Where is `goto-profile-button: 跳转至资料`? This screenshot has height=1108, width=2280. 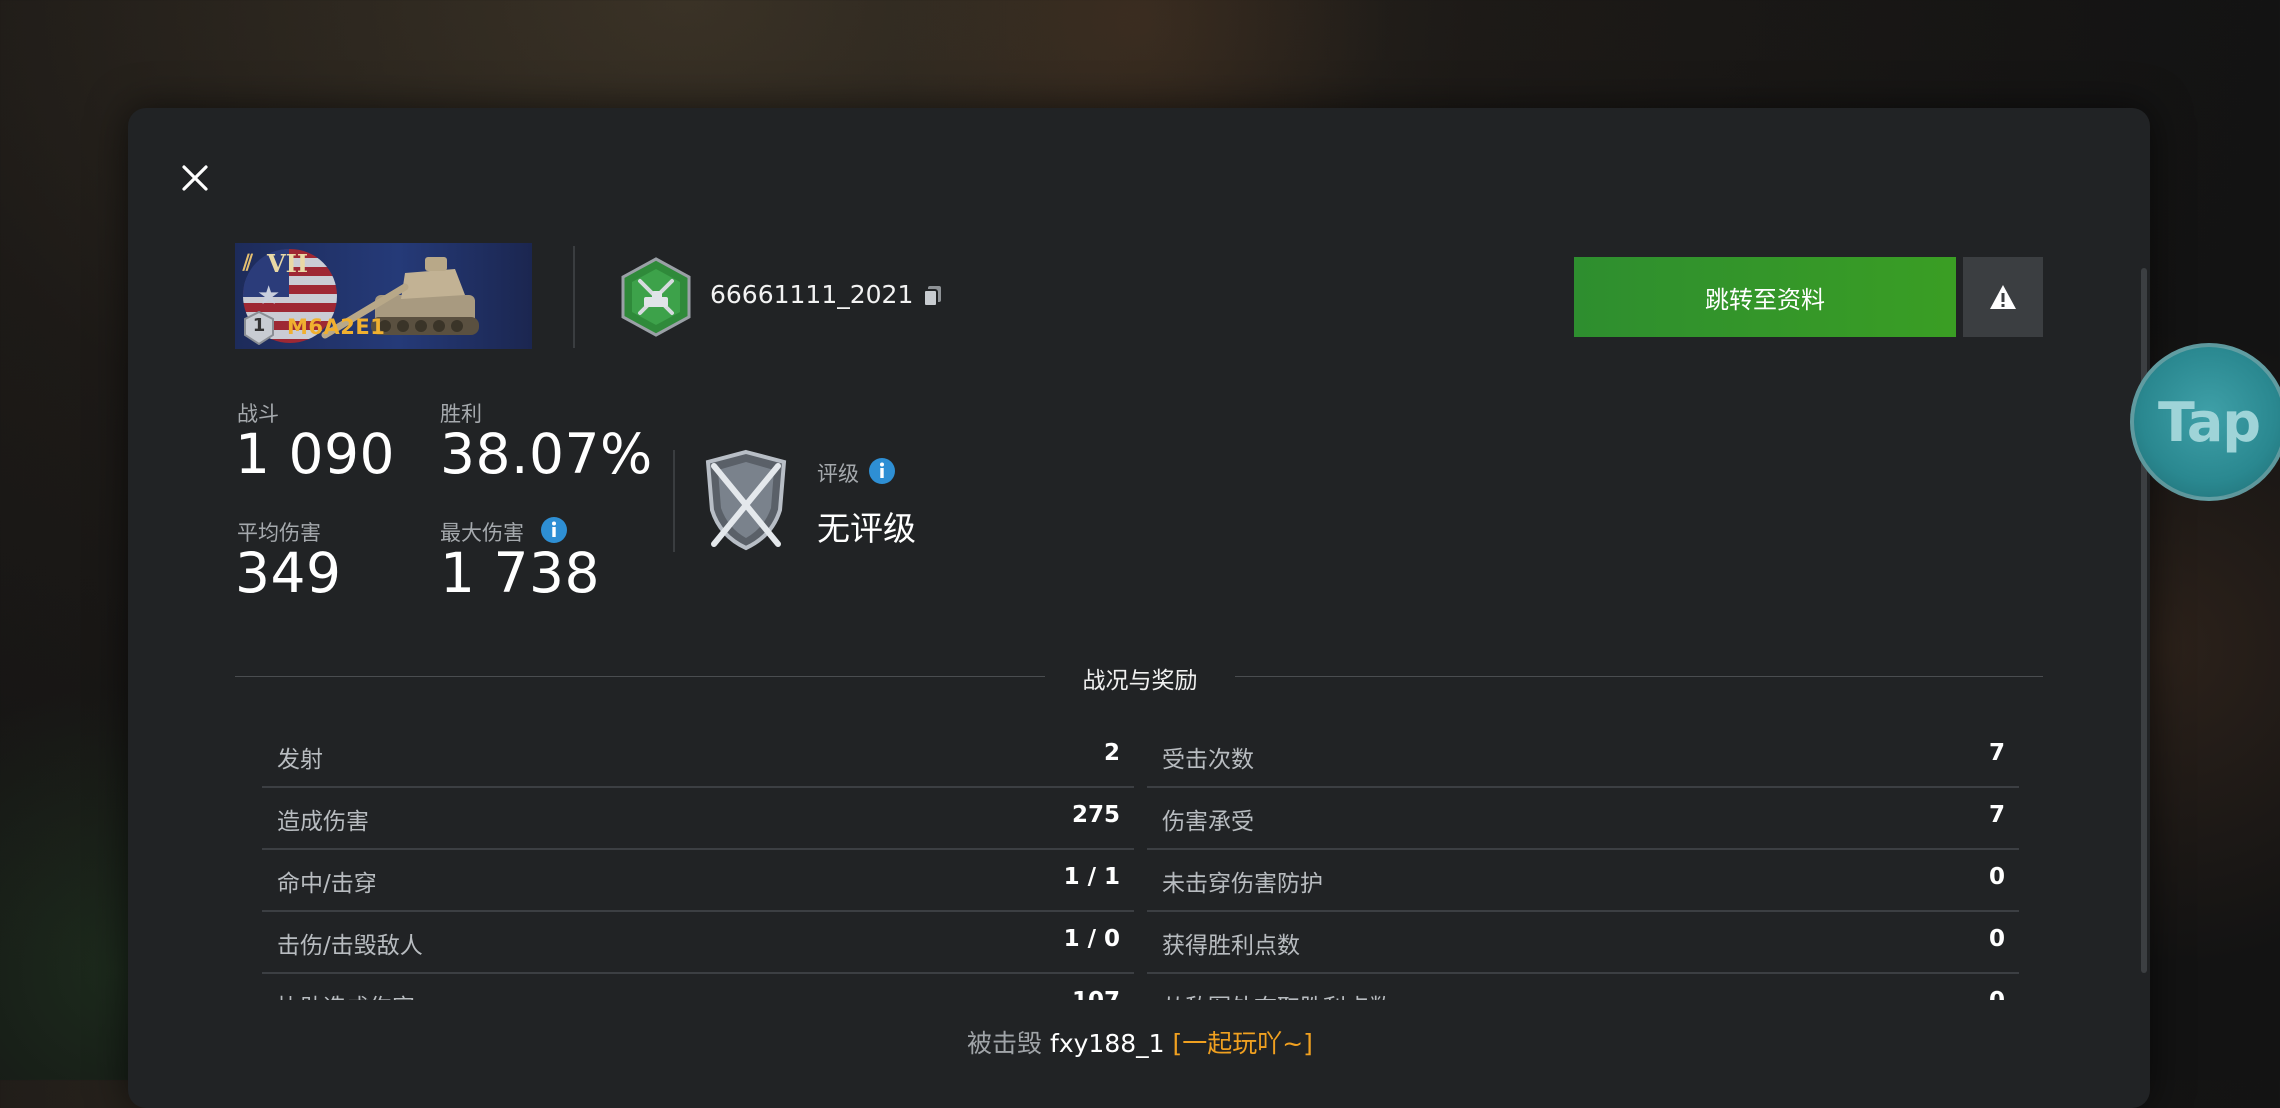
goto-profile-button: 跳转至资料 is located at coordinates (1765, 297).